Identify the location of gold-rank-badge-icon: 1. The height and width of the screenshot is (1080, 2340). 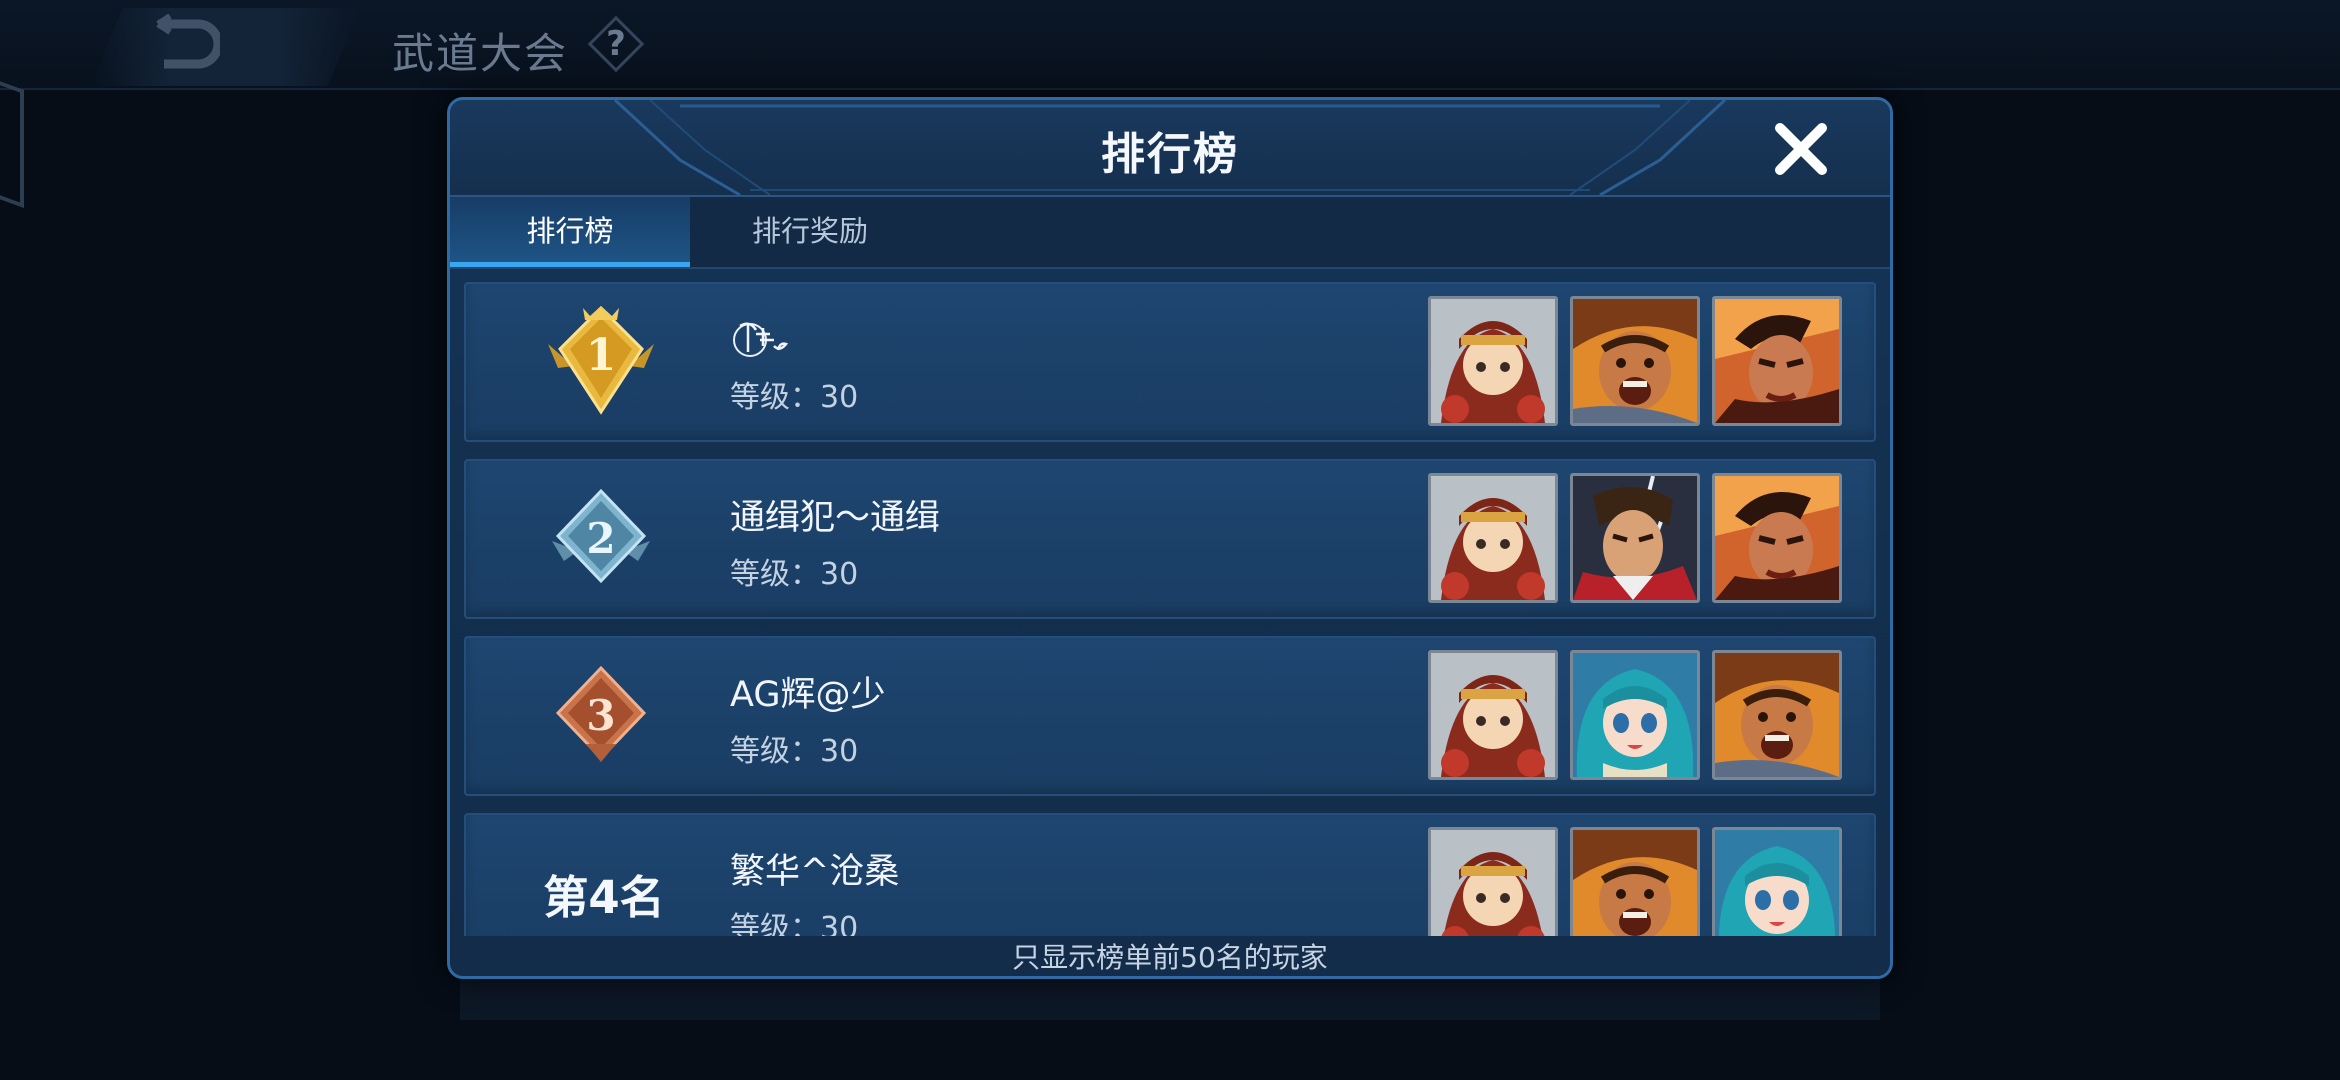
(601, 362).